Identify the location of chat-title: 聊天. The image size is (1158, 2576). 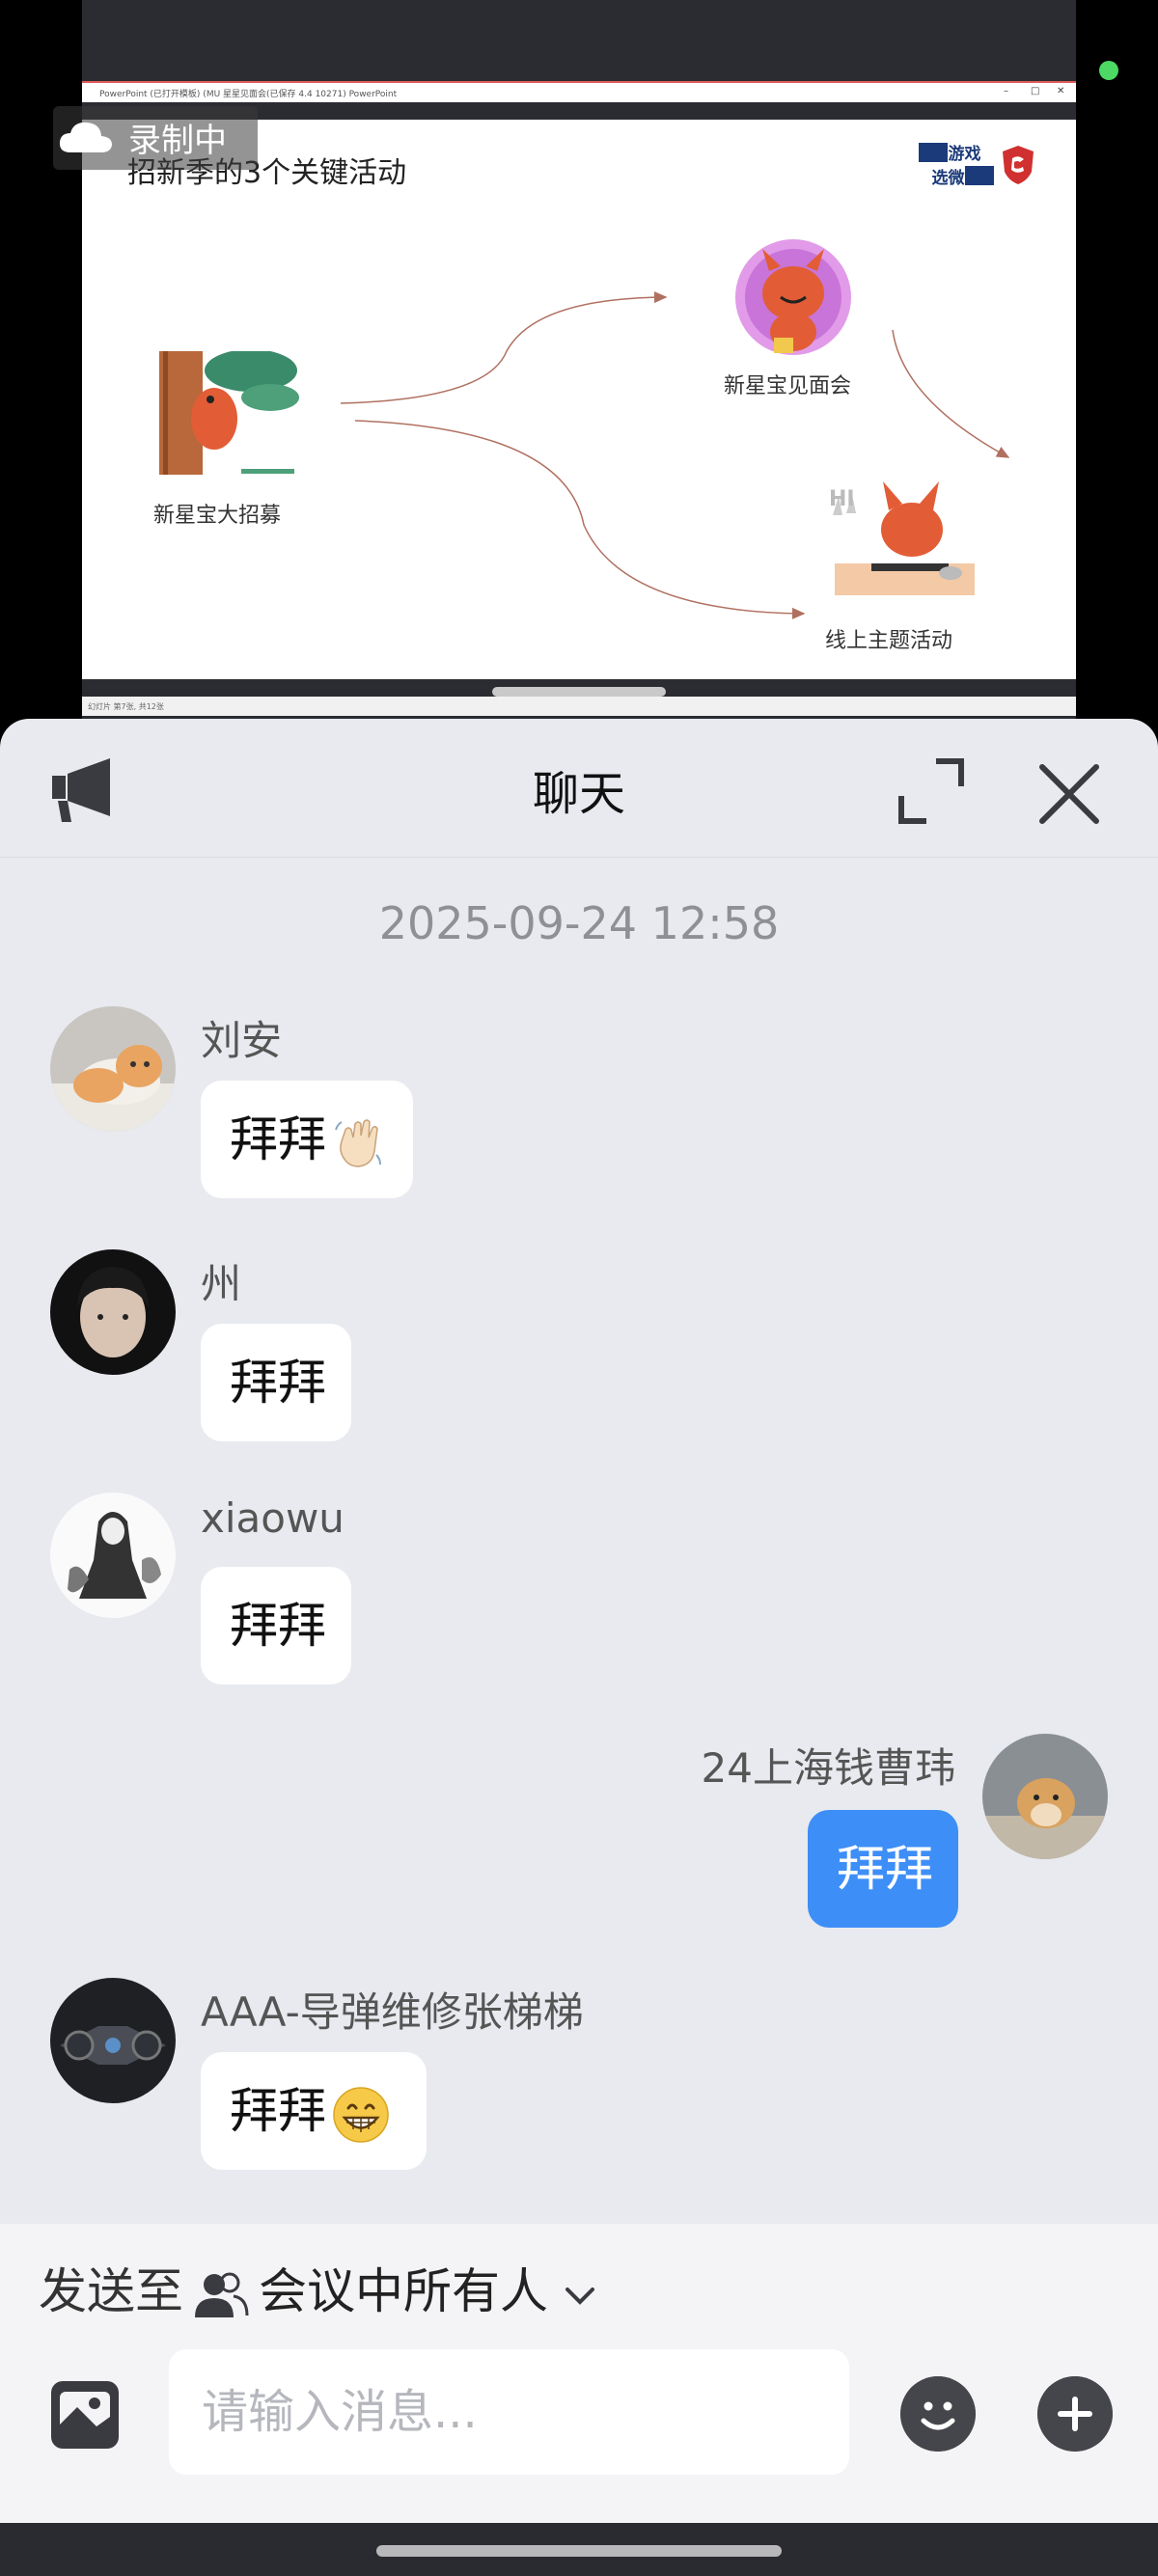
(578, 794).